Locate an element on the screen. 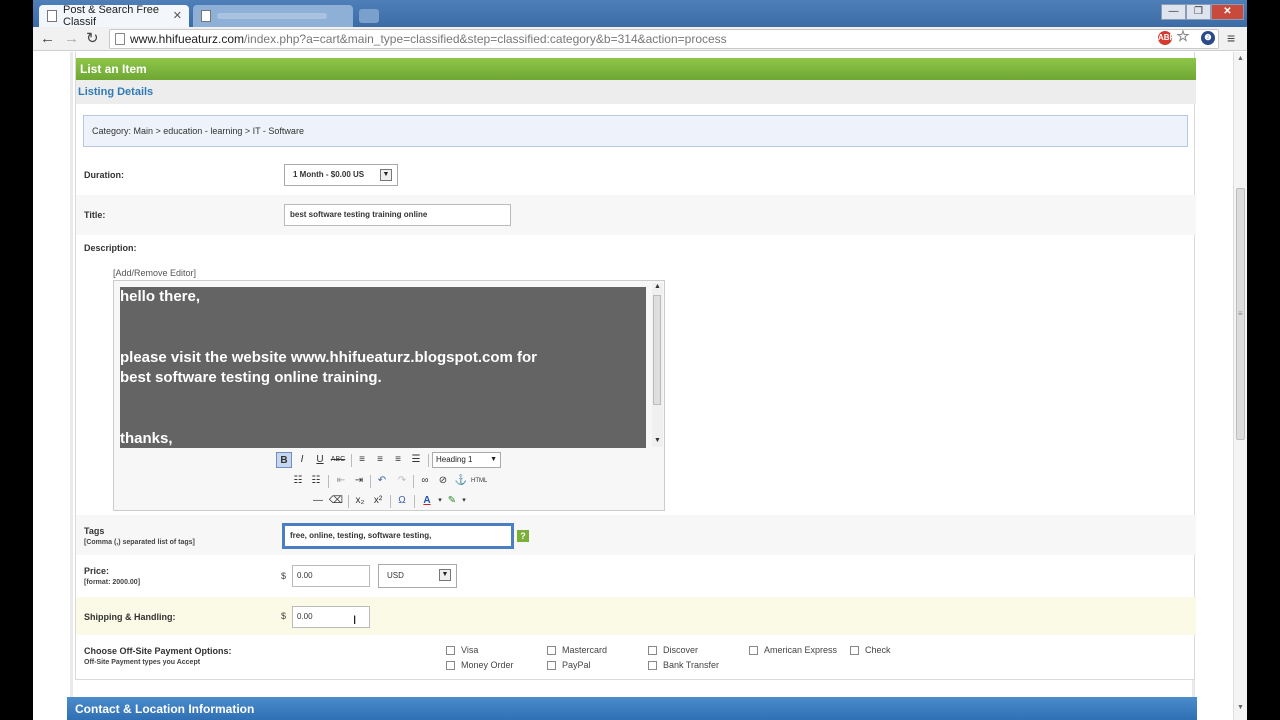  strikethrough-icon: ABC is located at coordinates (338, 460).